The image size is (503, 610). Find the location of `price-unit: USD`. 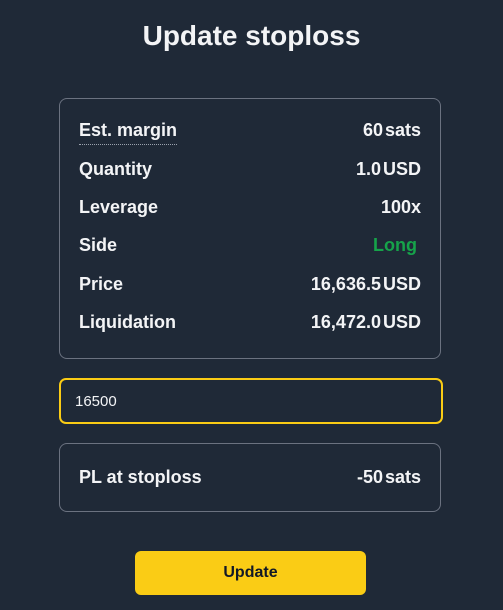

price-unit: USD is located at coordinates (401, 283).